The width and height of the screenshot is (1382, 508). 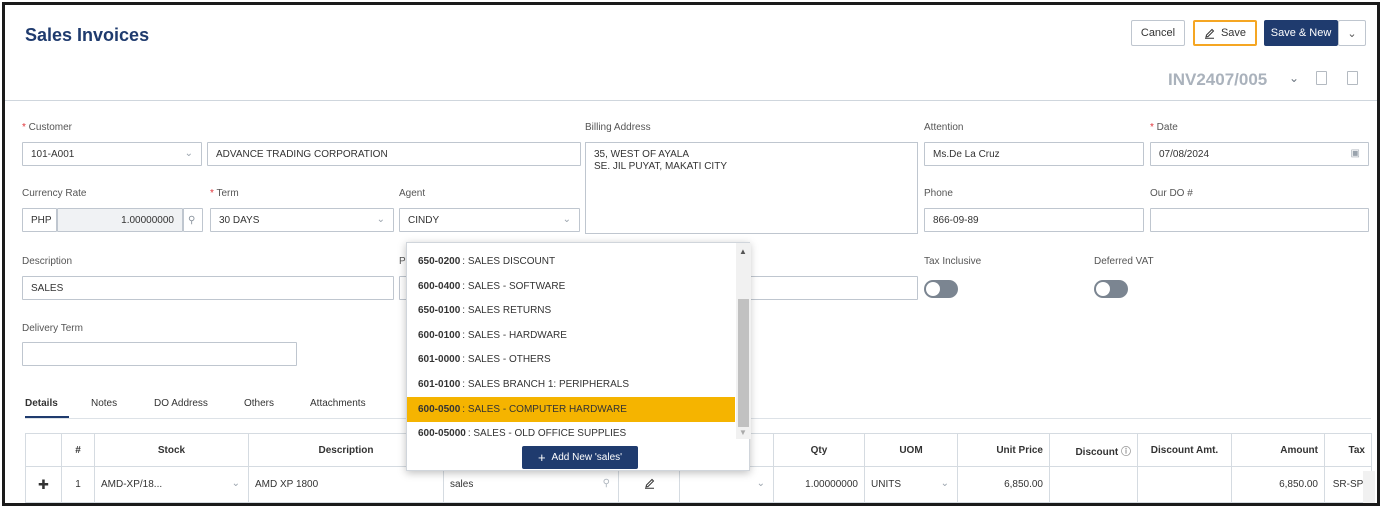 What do you see at coordinates (224, 193) in the screenshot?
I see `term-label: * Term` at bounding box center [224, 193].